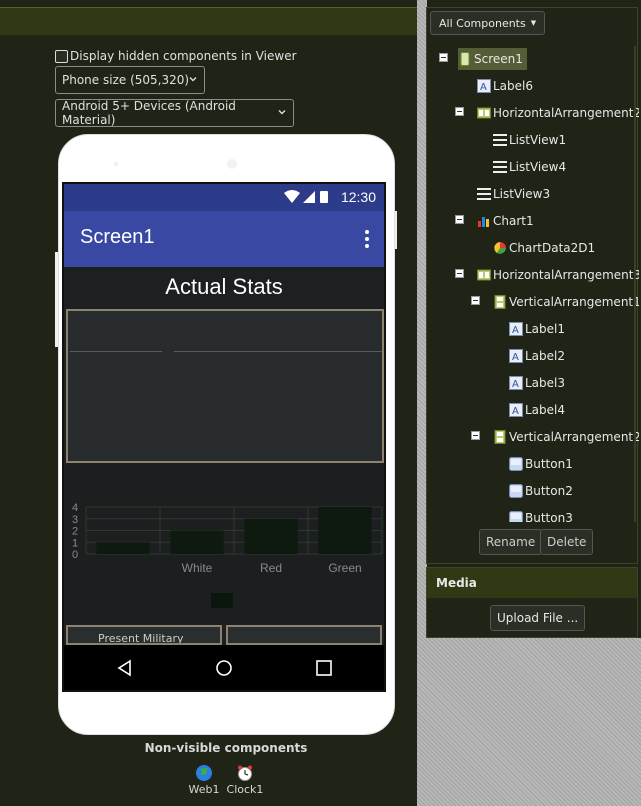 This screenshot has height=806, width=641. Describe the element at coordinates (208, 21) in the screenshot. I see `viewer-header-bar` at that location.